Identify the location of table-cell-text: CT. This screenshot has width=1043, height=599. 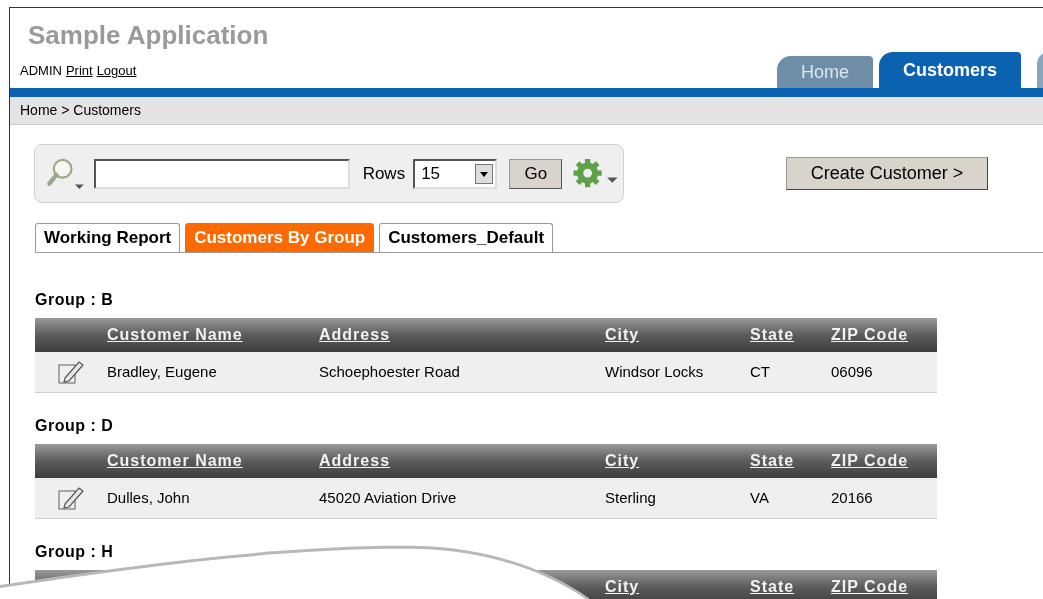
(760, 371).